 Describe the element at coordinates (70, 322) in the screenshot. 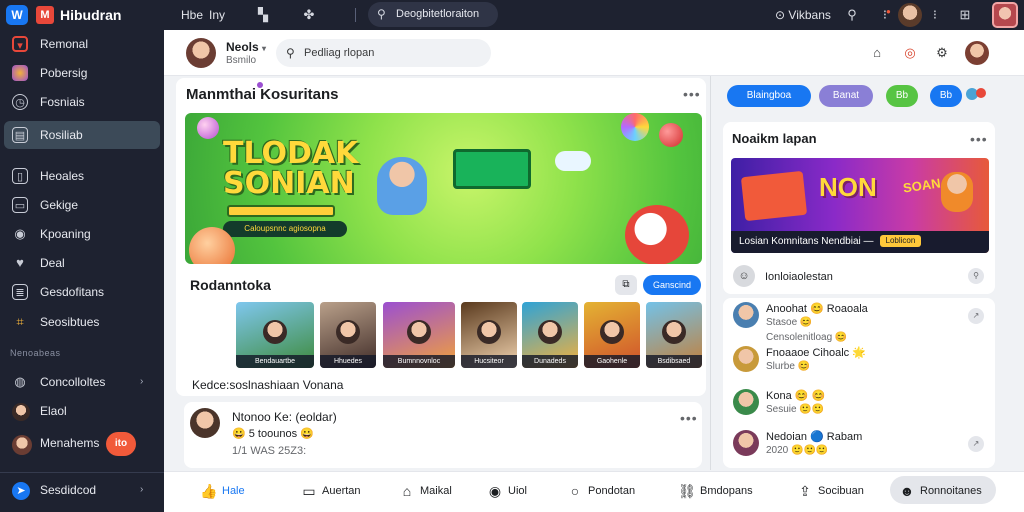

I see `sidebar-item-label: Seosibtues` at that location.